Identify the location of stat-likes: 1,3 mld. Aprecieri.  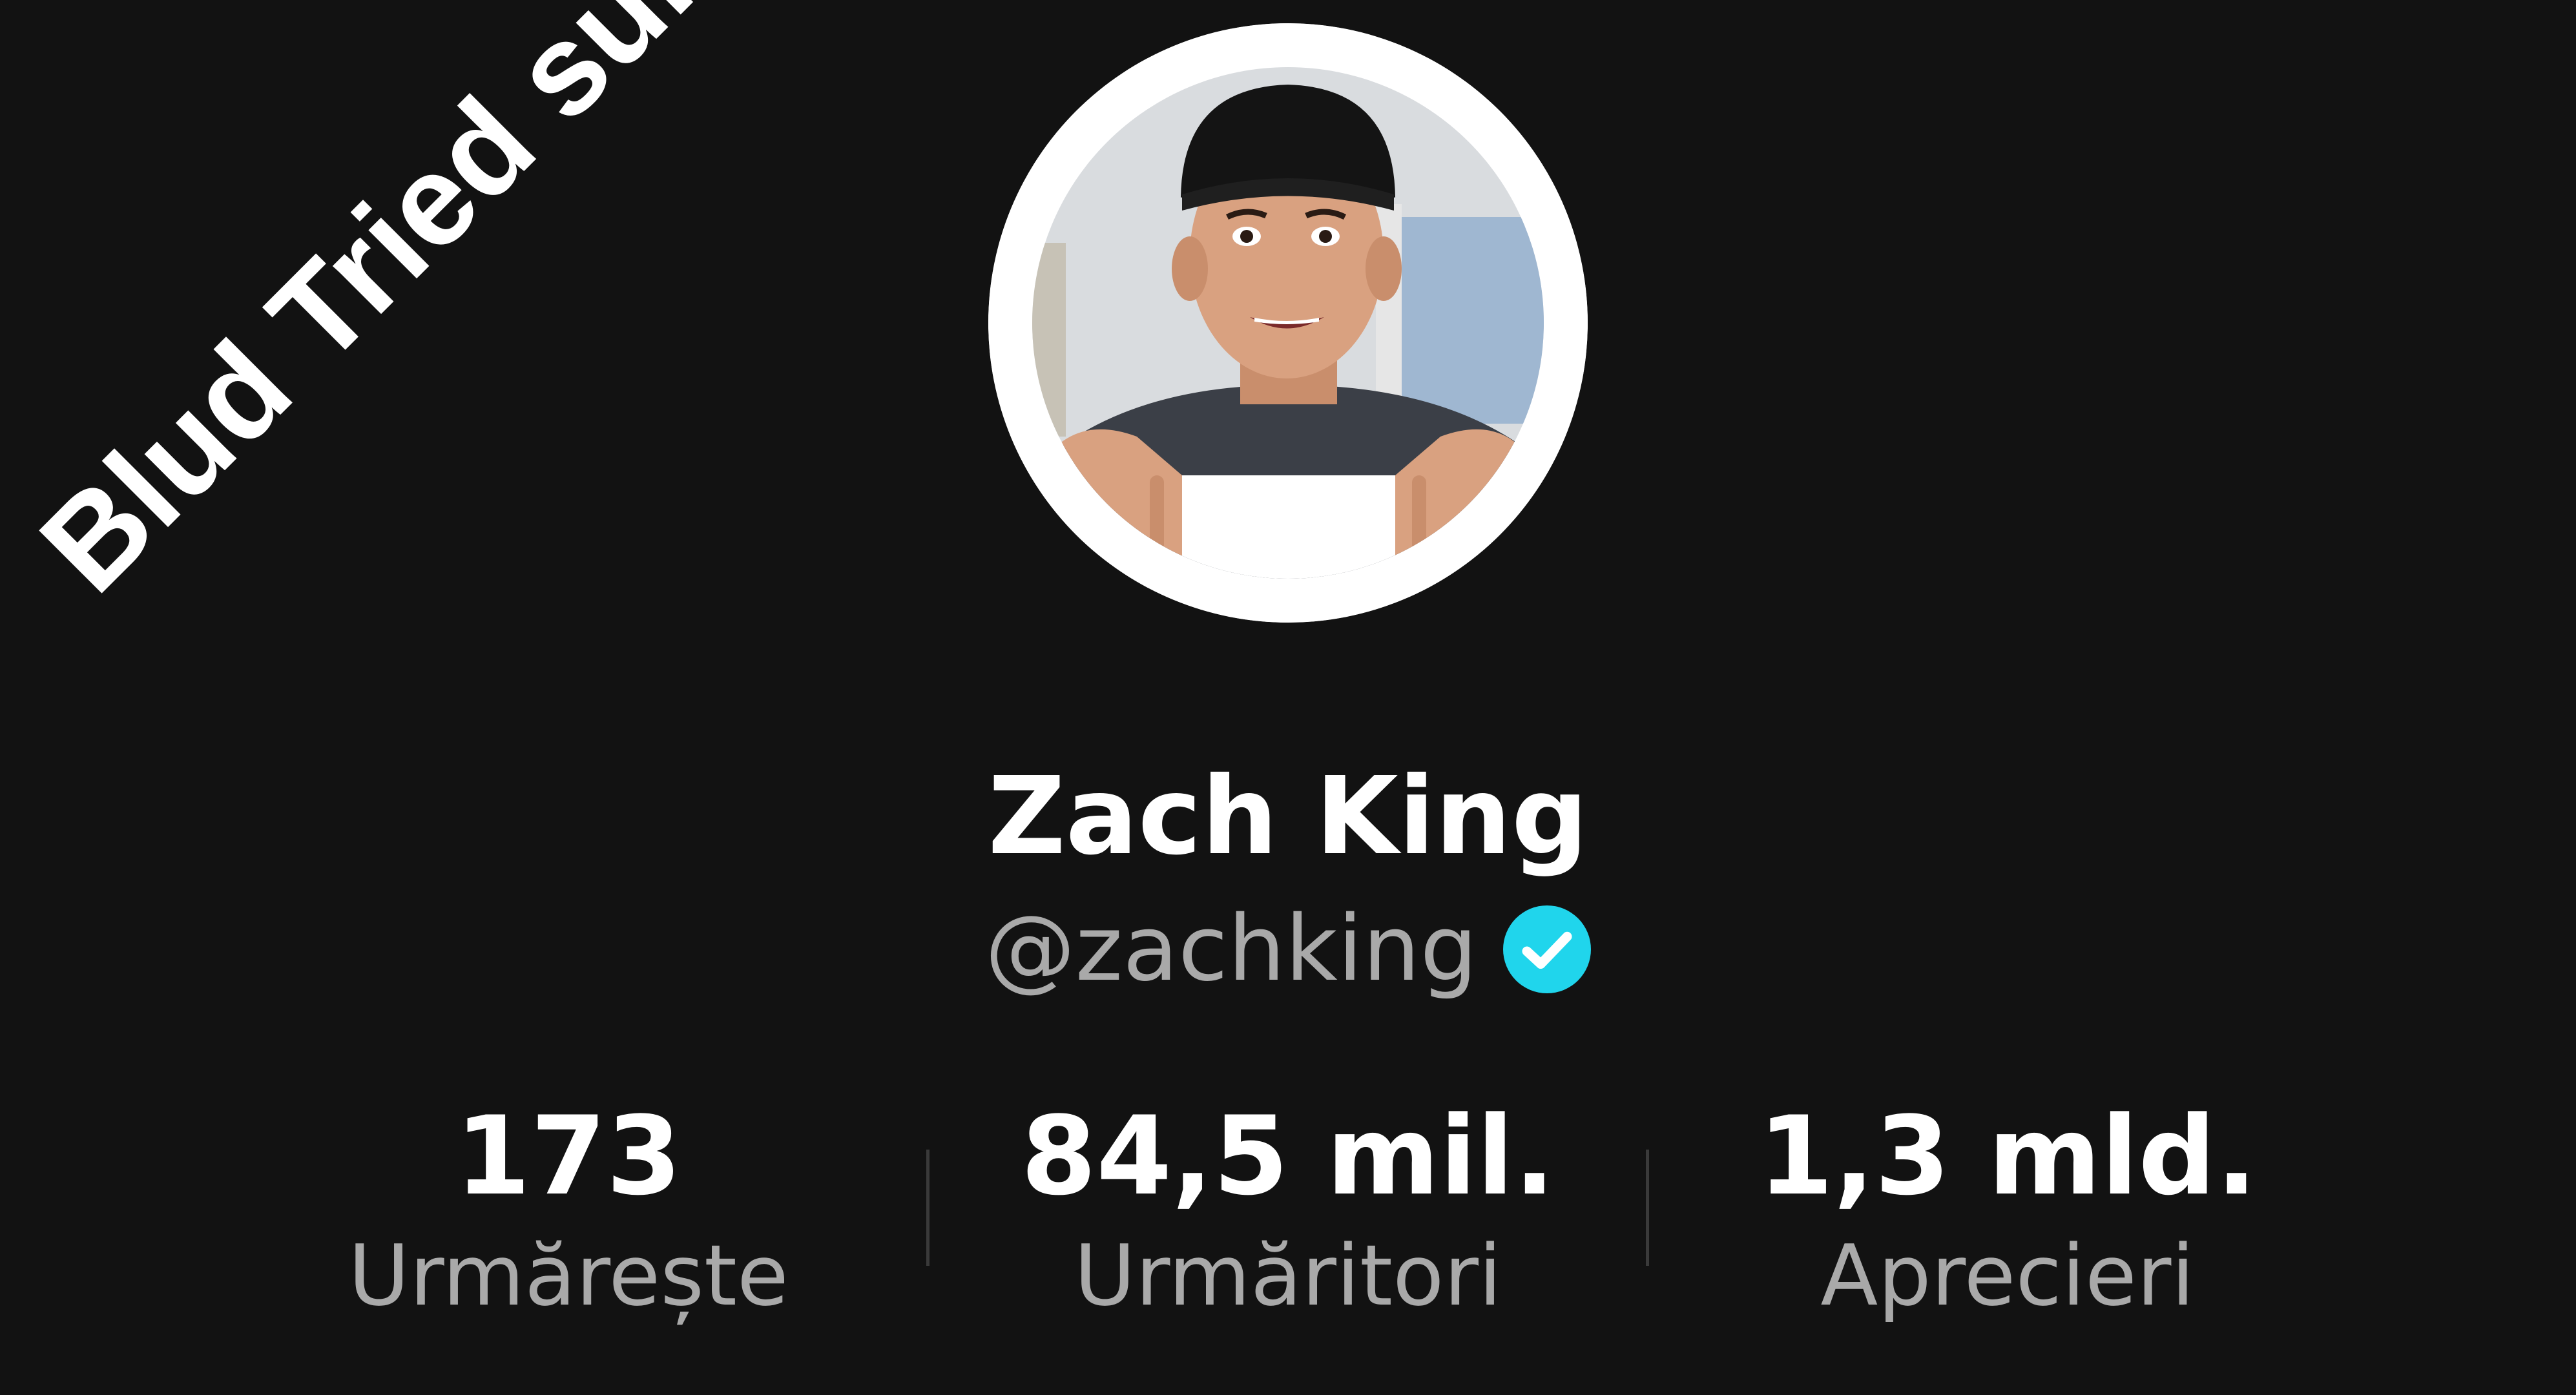
(2008, 1210).